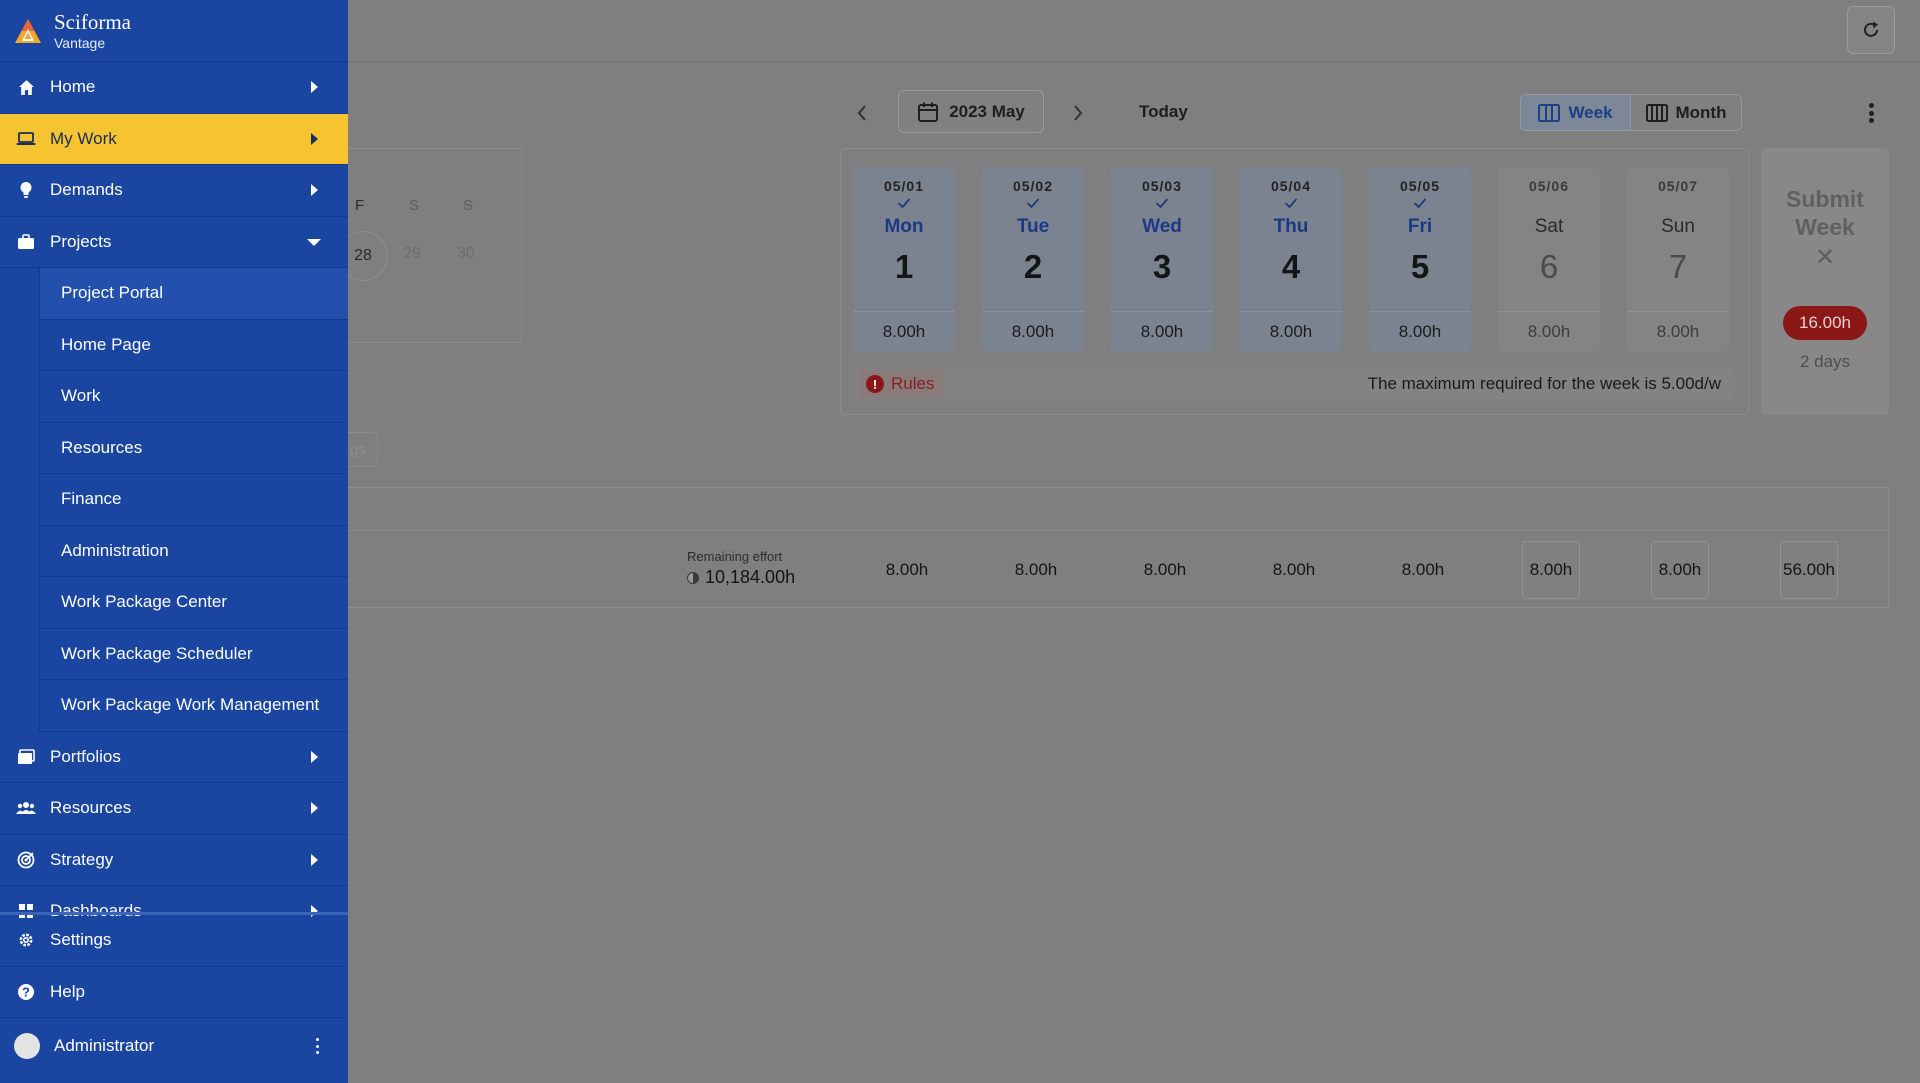  Describe the element at coordinates (1162, 226) in the screenshot. I see `day-name: Wed` at that location.